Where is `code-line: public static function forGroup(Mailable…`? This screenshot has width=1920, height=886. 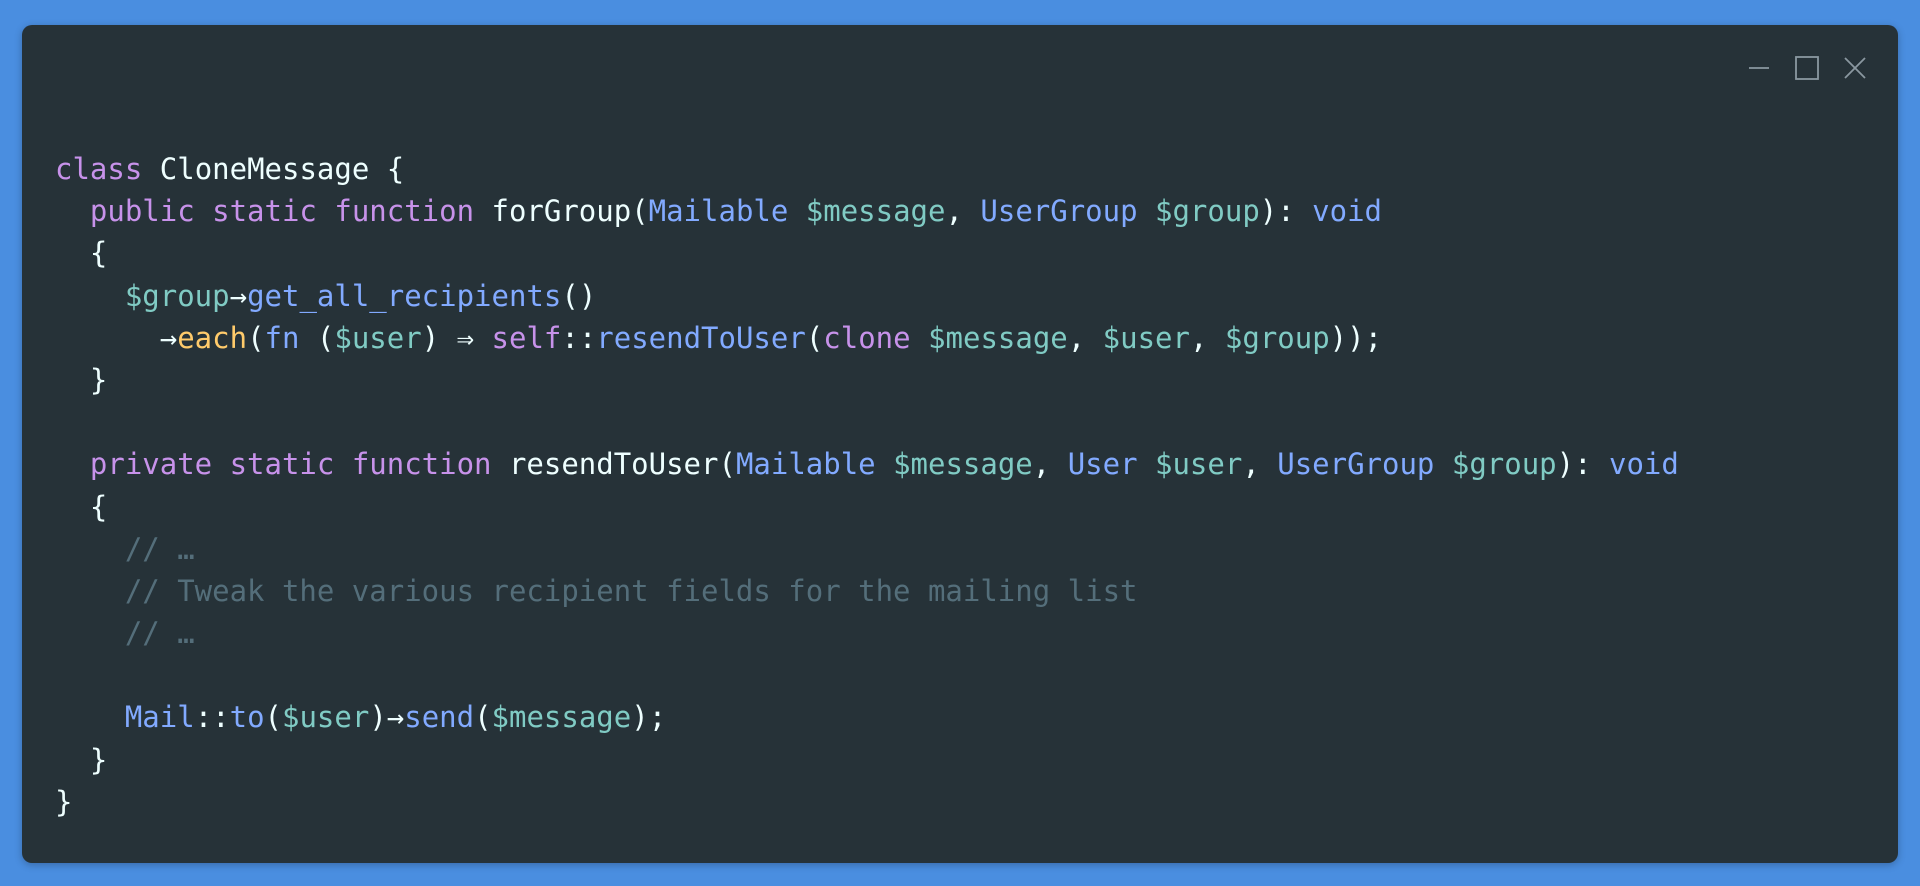
code-line: public static function forGroup(Mailable… is located at coordinates (867, 211).